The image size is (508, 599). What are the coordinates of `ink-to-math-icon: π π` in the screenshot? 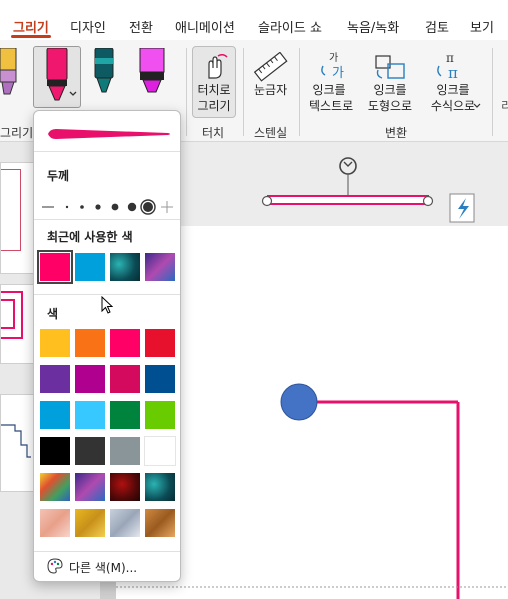 It's located at (453, 66).